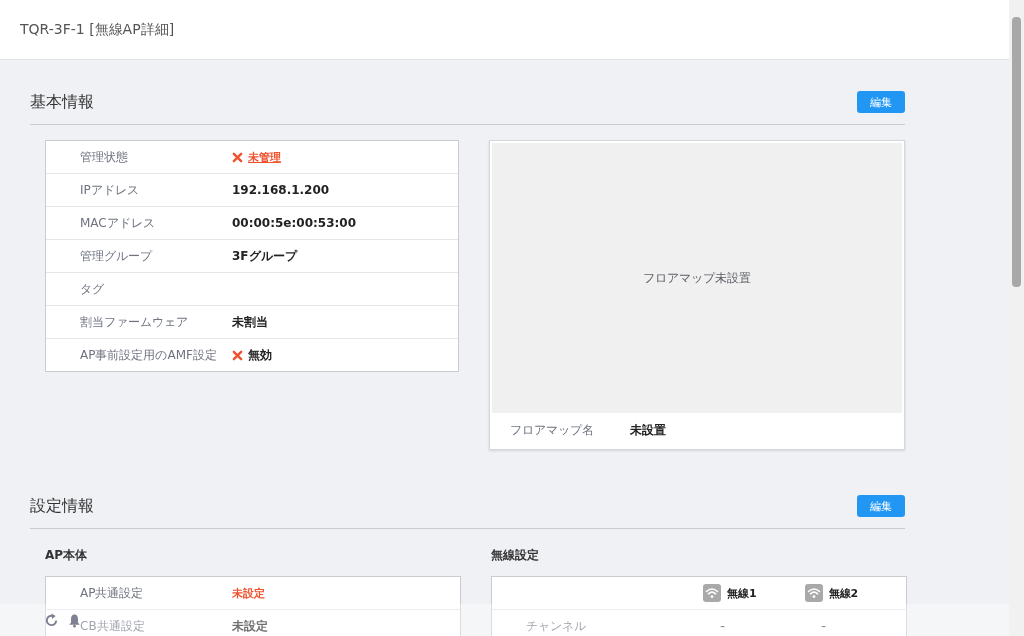 The image size is (1024, 636). Describe the element at coordinates (697, 278) in the screenshot. I see `empty-map-message: フロアマップ未設置` at that location.